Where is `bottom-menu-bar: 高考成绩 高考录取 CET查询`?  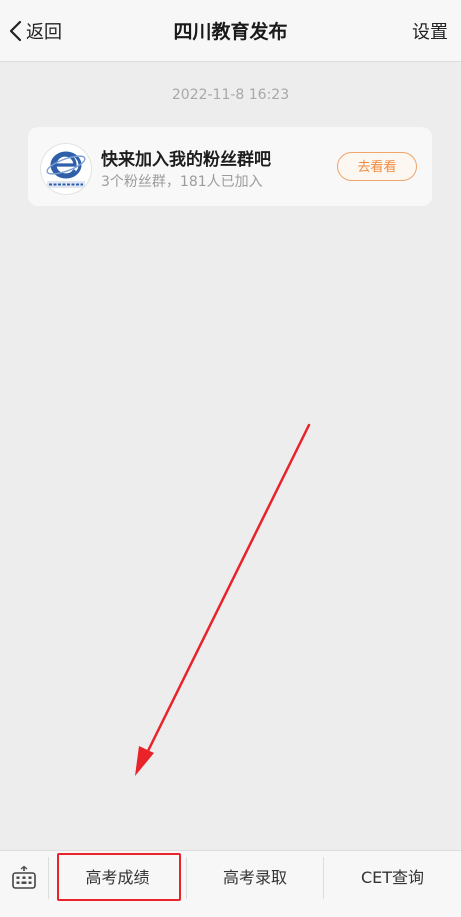 bottom-menu-bar: 高考成绩 高考录取 CET查询 is located at coordinates (230, 883).